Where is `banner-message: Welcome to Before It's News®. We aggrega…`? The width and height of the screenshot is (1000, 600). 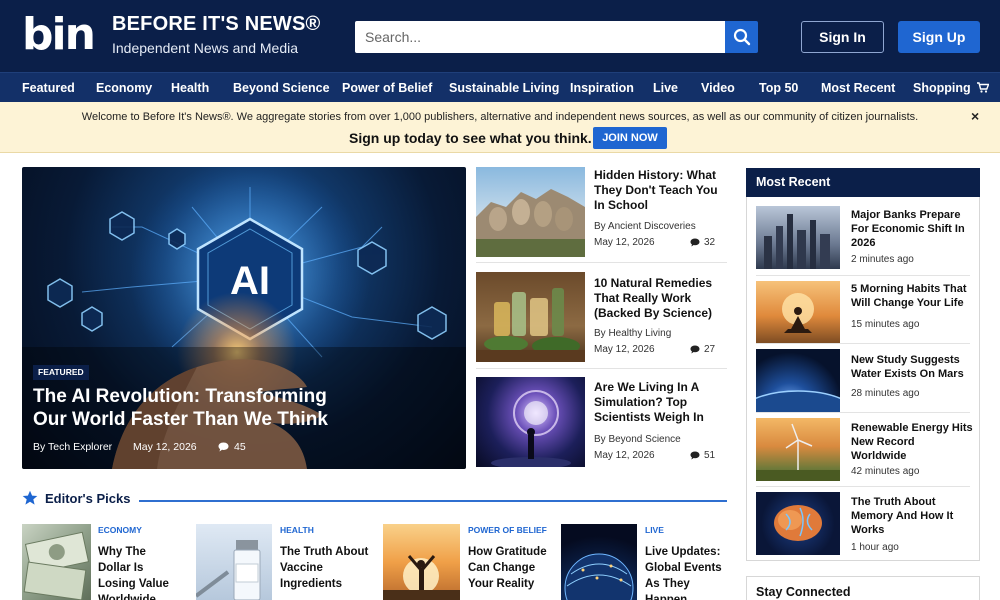 banner-message: Welcome to Before It's News®. We aggrega… is located at coordinates (500, 117).